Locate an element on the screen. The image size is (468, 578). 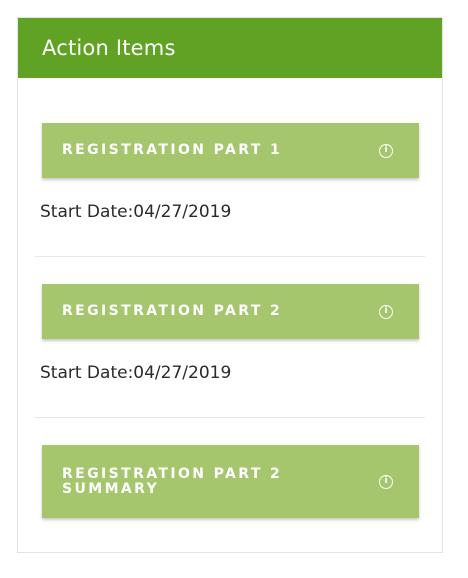
registration-part-2-button: REGISTRATION PART 2 i is located at coordinates (230, 311).